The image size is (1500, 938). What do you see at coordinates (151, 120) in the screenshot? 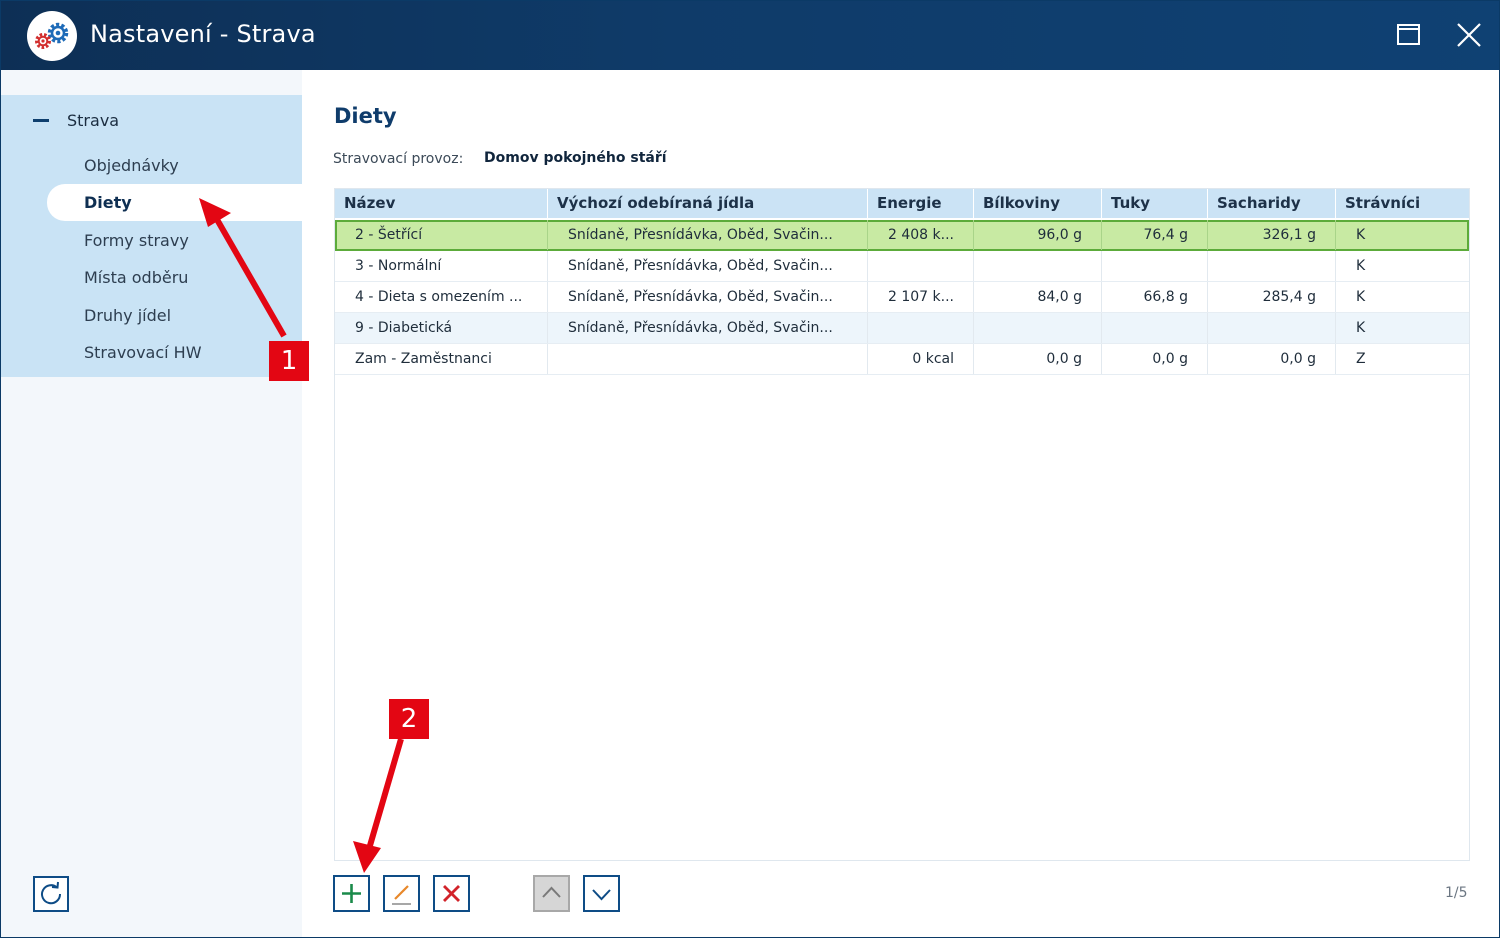
I see `tree-node-strava: Strava` at bounding box center [151, 120].